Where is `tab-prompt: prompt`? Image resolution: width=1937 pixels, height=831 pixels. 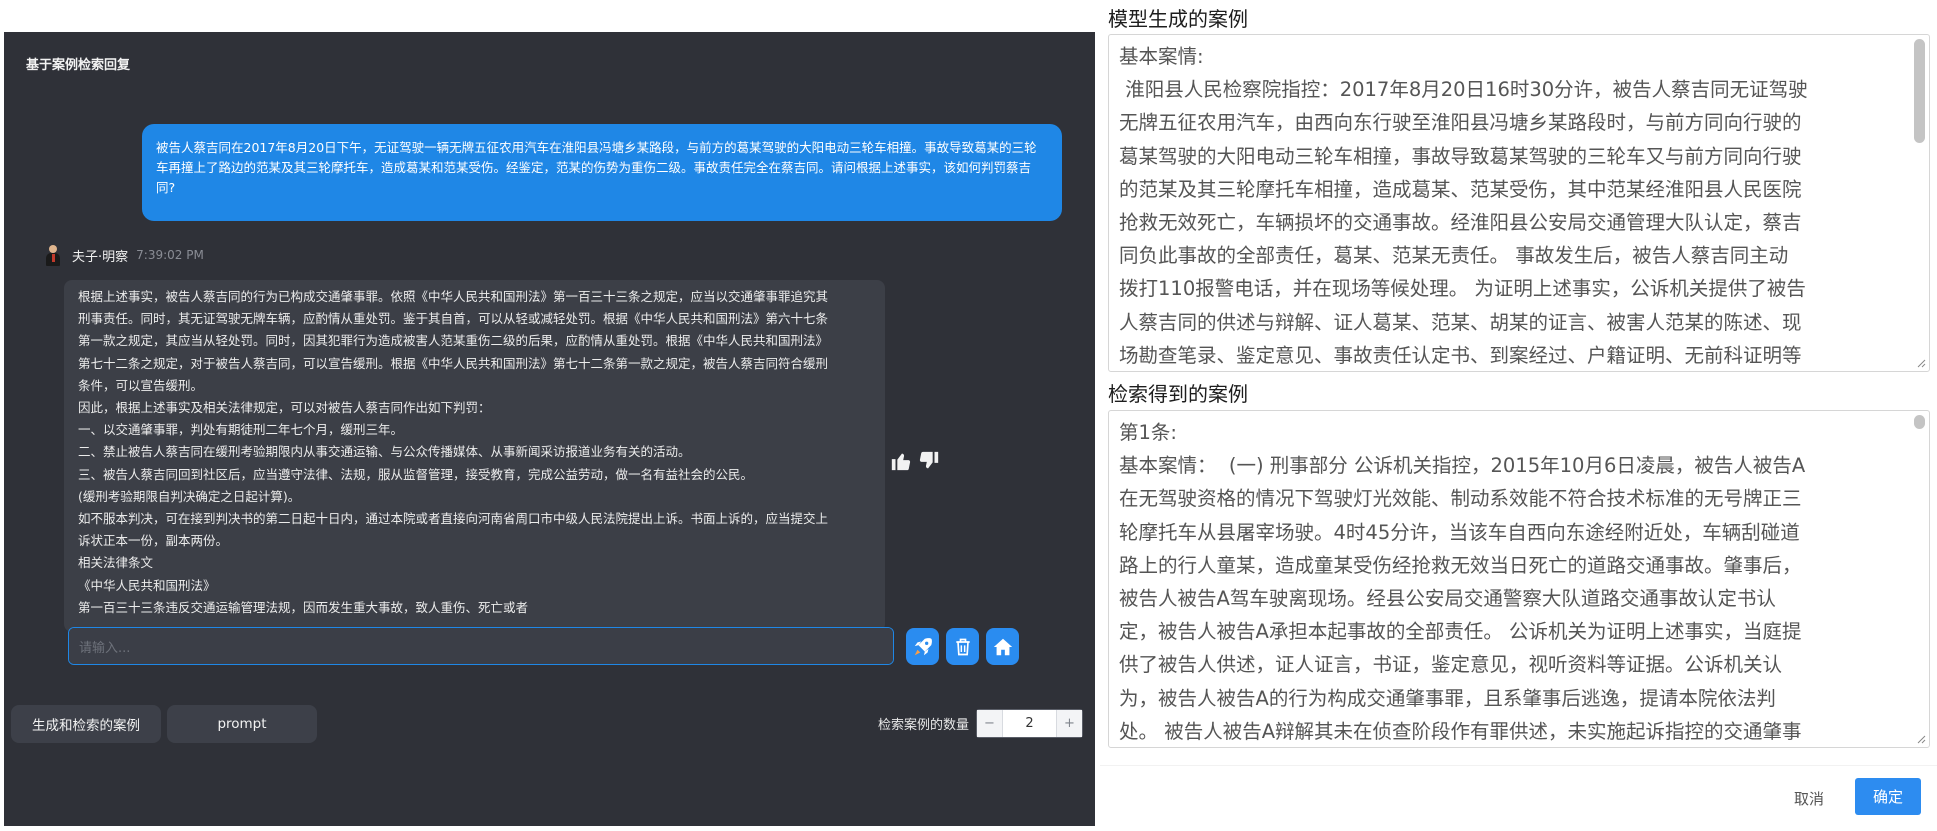
tab-prompt: prompt is located at coordinates (242, 724).